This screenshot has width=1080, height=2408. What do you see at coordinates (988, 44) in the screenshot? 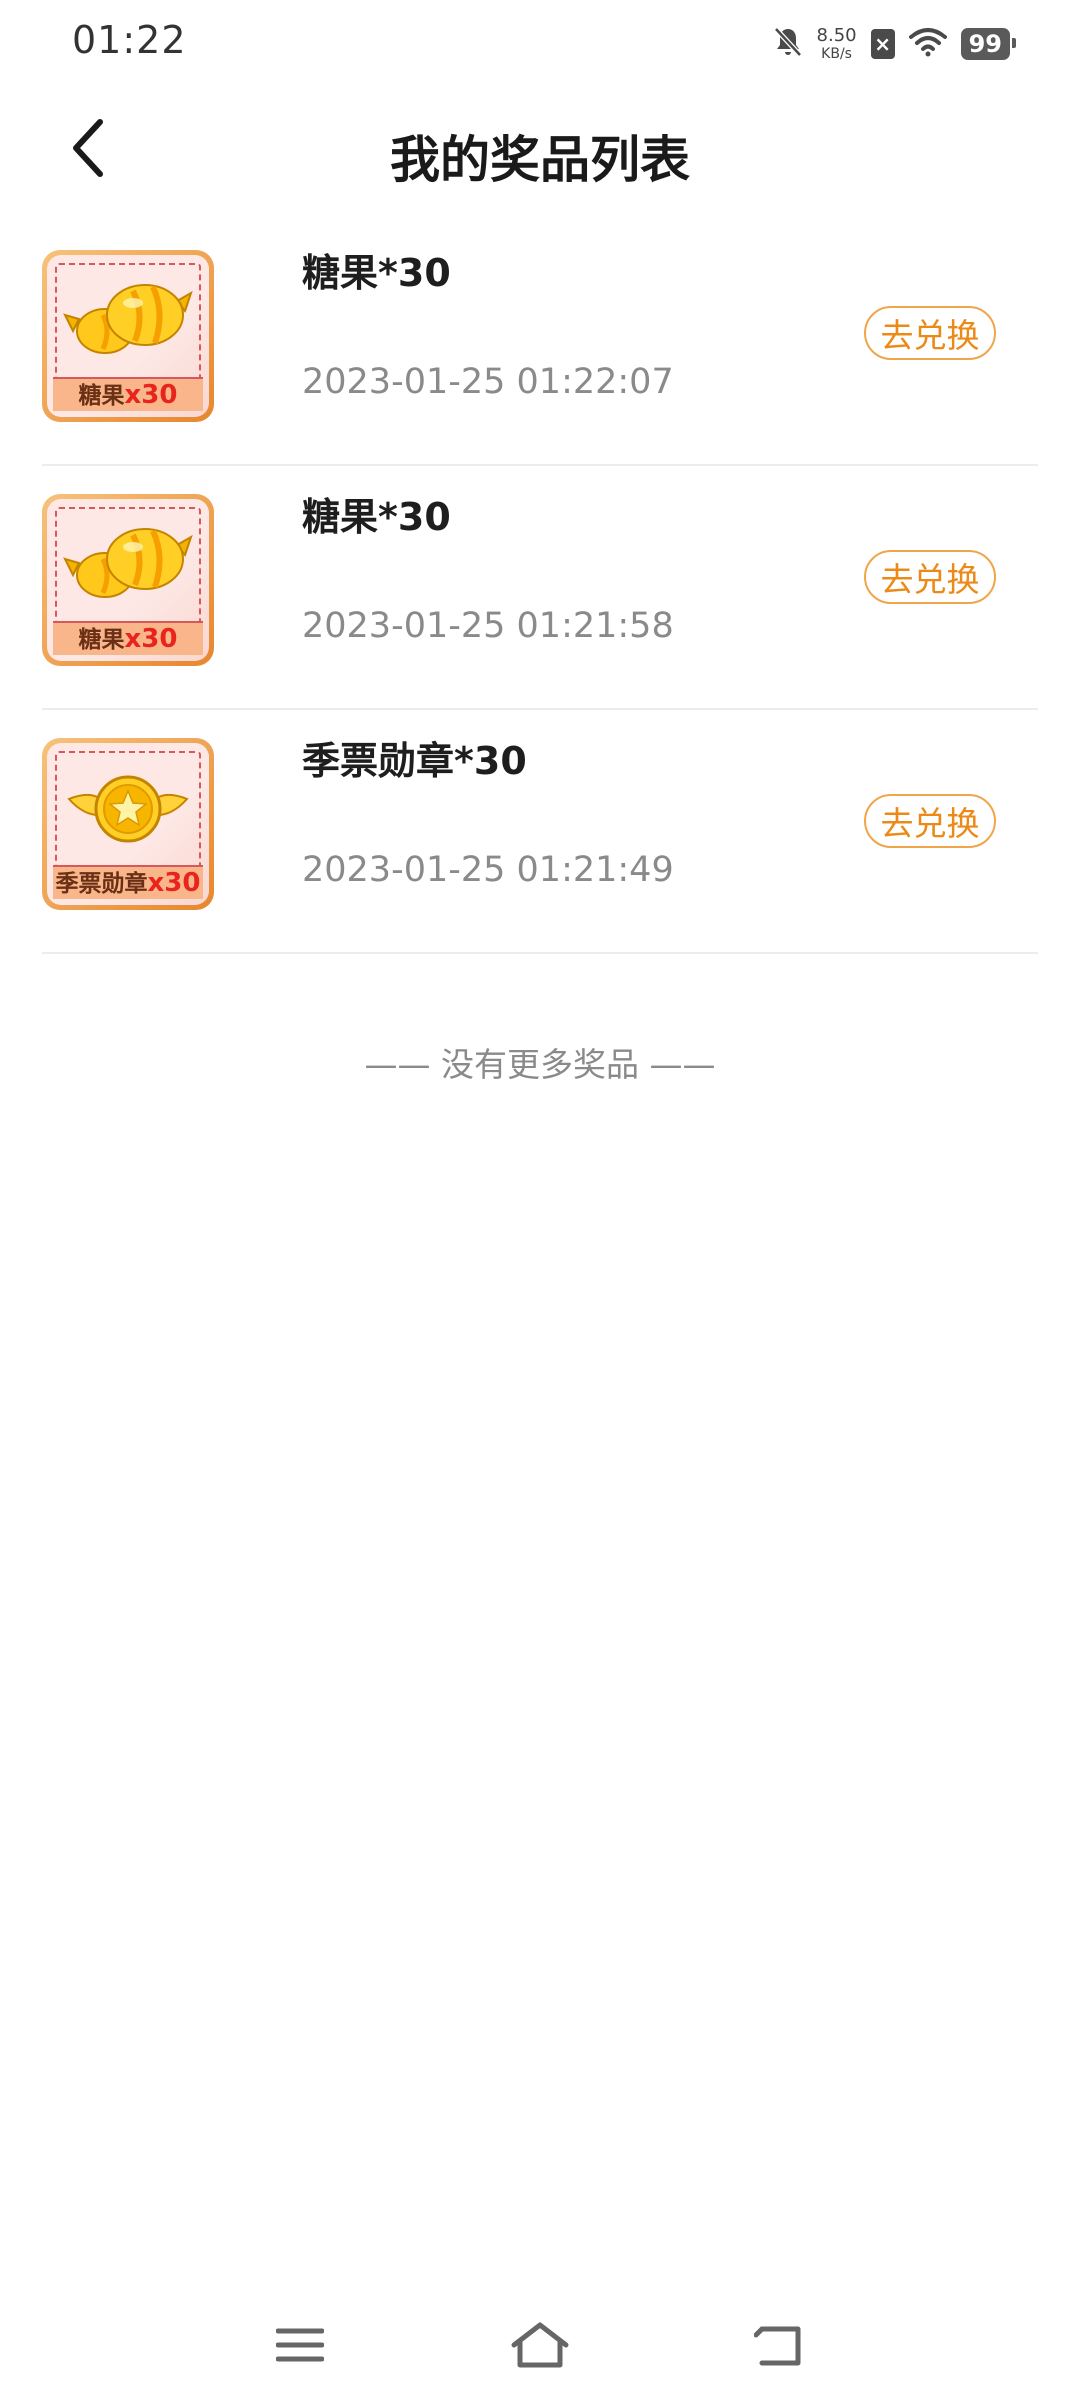
I see `battery-level: 99` at bounding box center [988, 44].